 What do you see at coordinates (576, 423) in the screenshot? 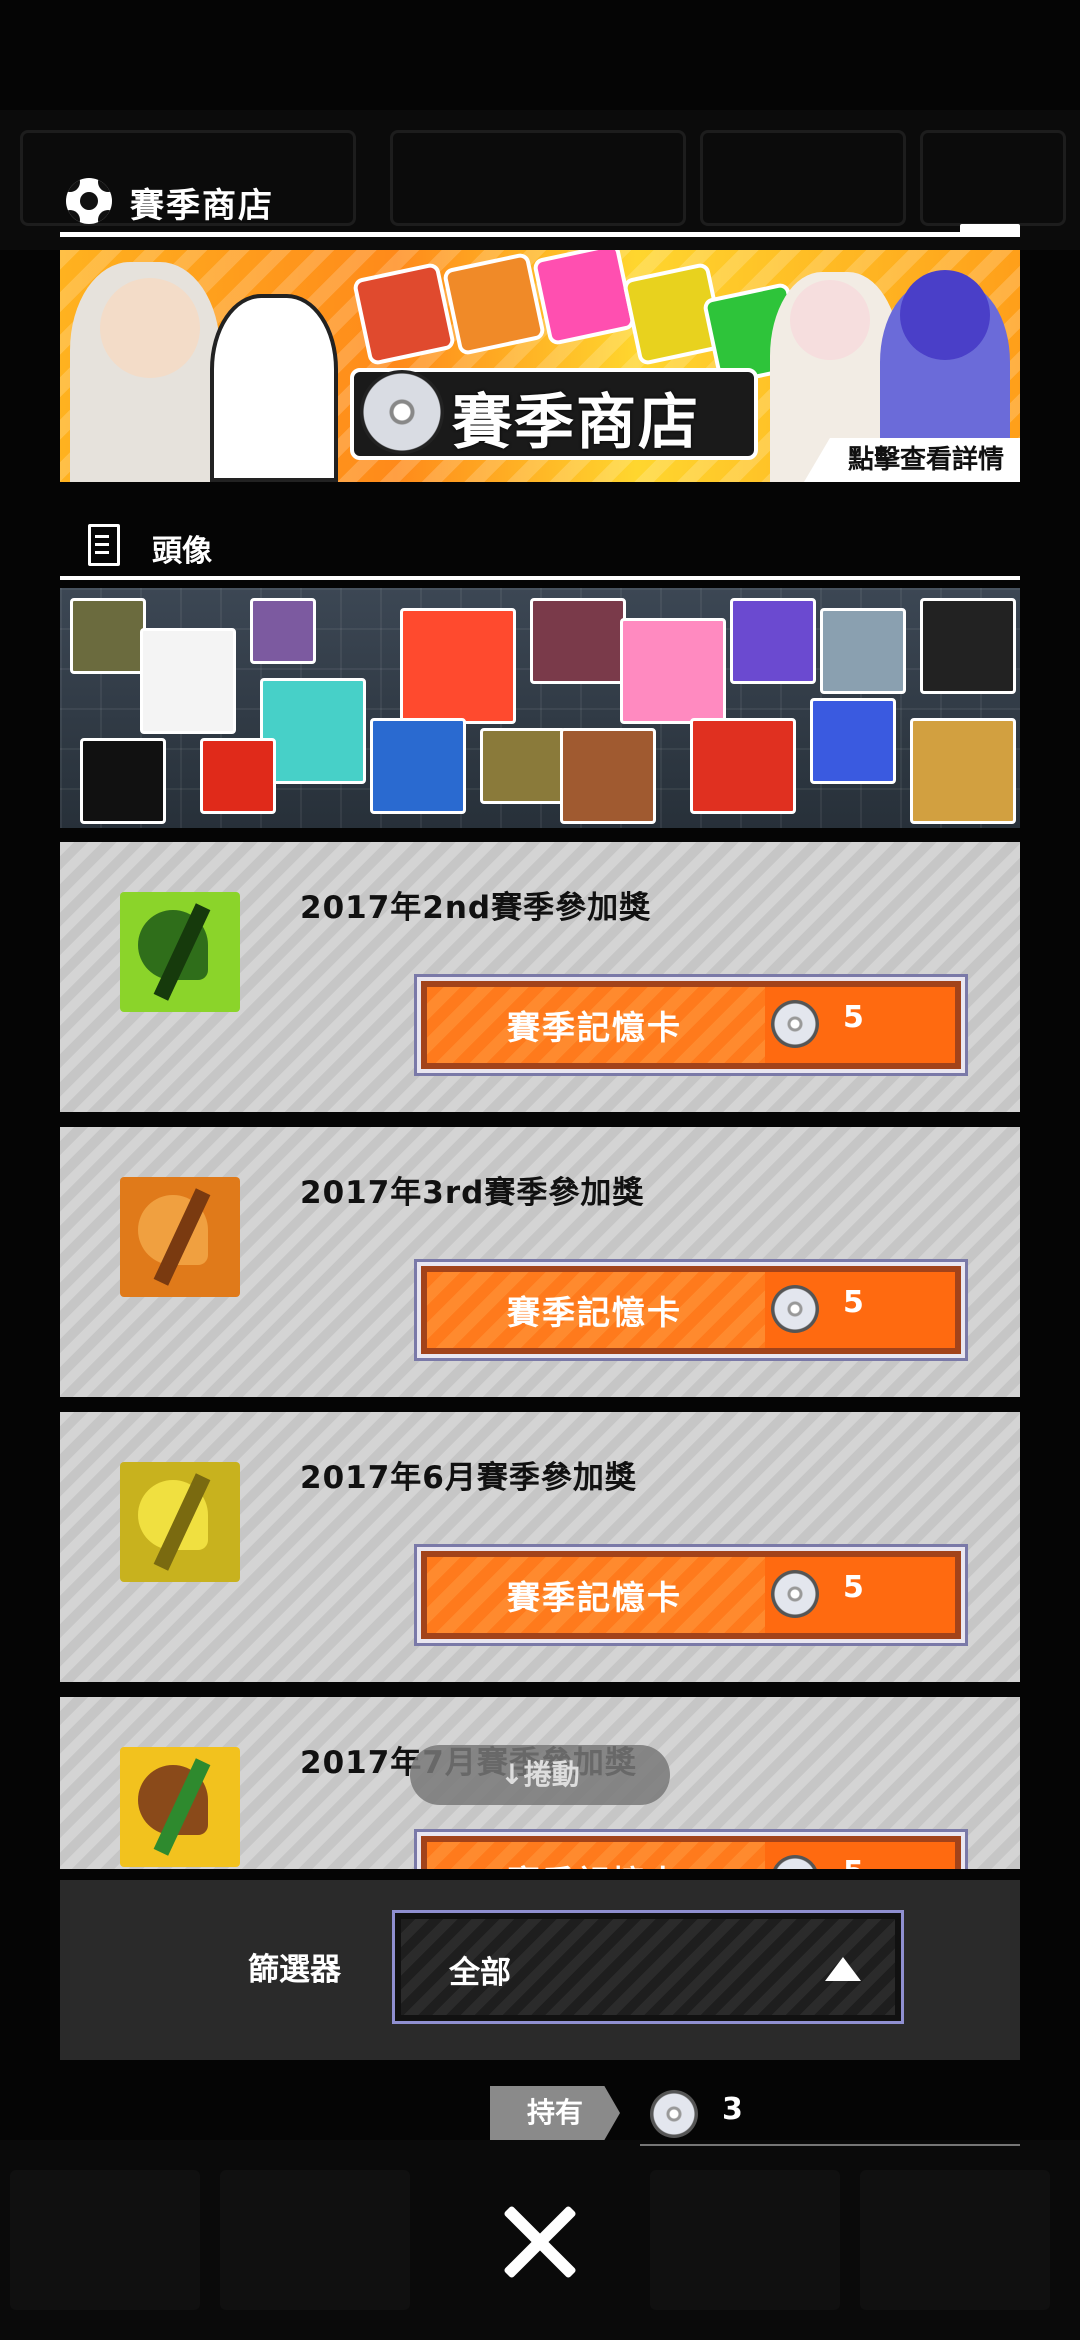
I see `banner-logo-text: 賽季商店` at bounding box center [576, 423].